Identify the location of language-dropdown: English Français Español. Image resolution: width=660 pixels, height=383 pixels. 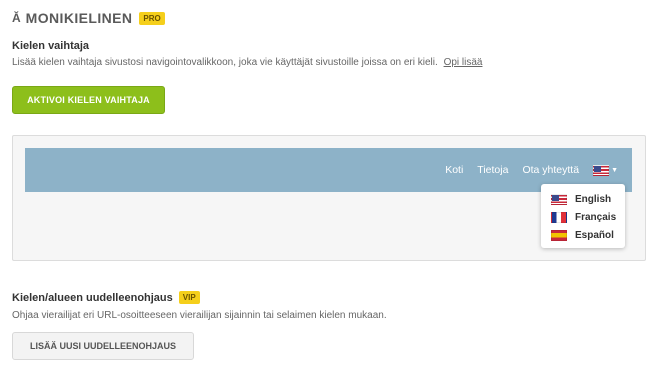
(583, 216).